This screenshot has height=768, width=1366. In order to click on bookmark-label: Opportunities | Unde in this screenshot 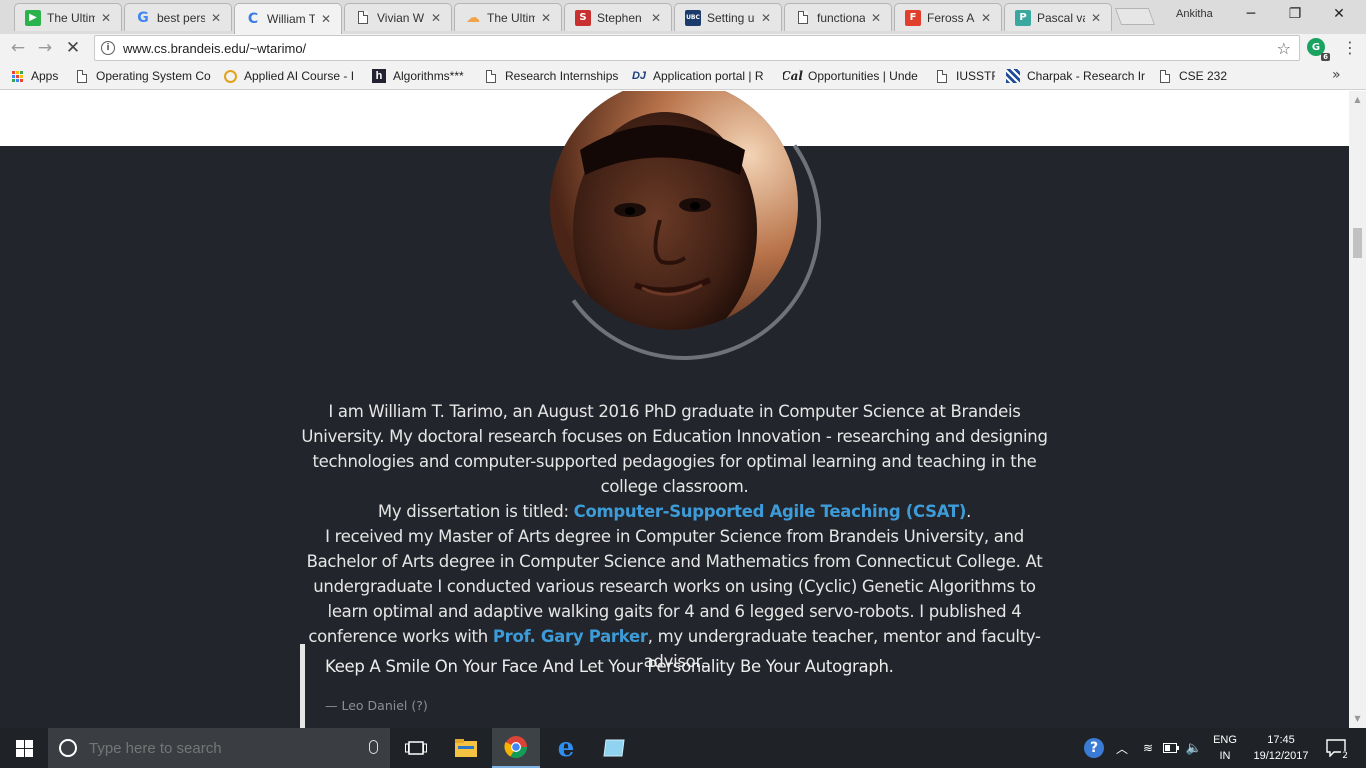, I will do `click(863, 76)`.